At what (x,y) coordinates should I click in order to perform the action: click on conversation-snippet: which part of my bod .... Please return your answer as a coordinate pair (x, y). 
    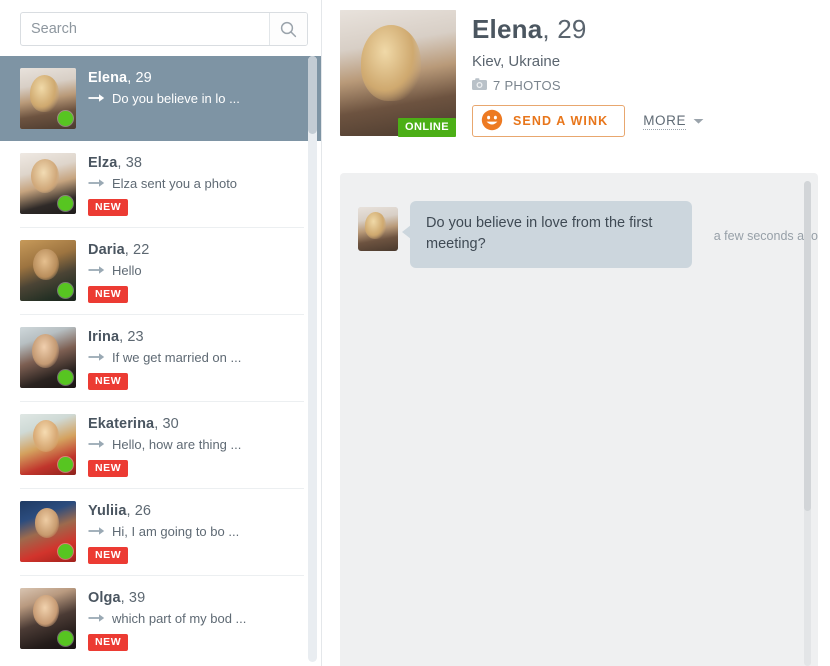
    Looking at the image, I should click on (179, 618).